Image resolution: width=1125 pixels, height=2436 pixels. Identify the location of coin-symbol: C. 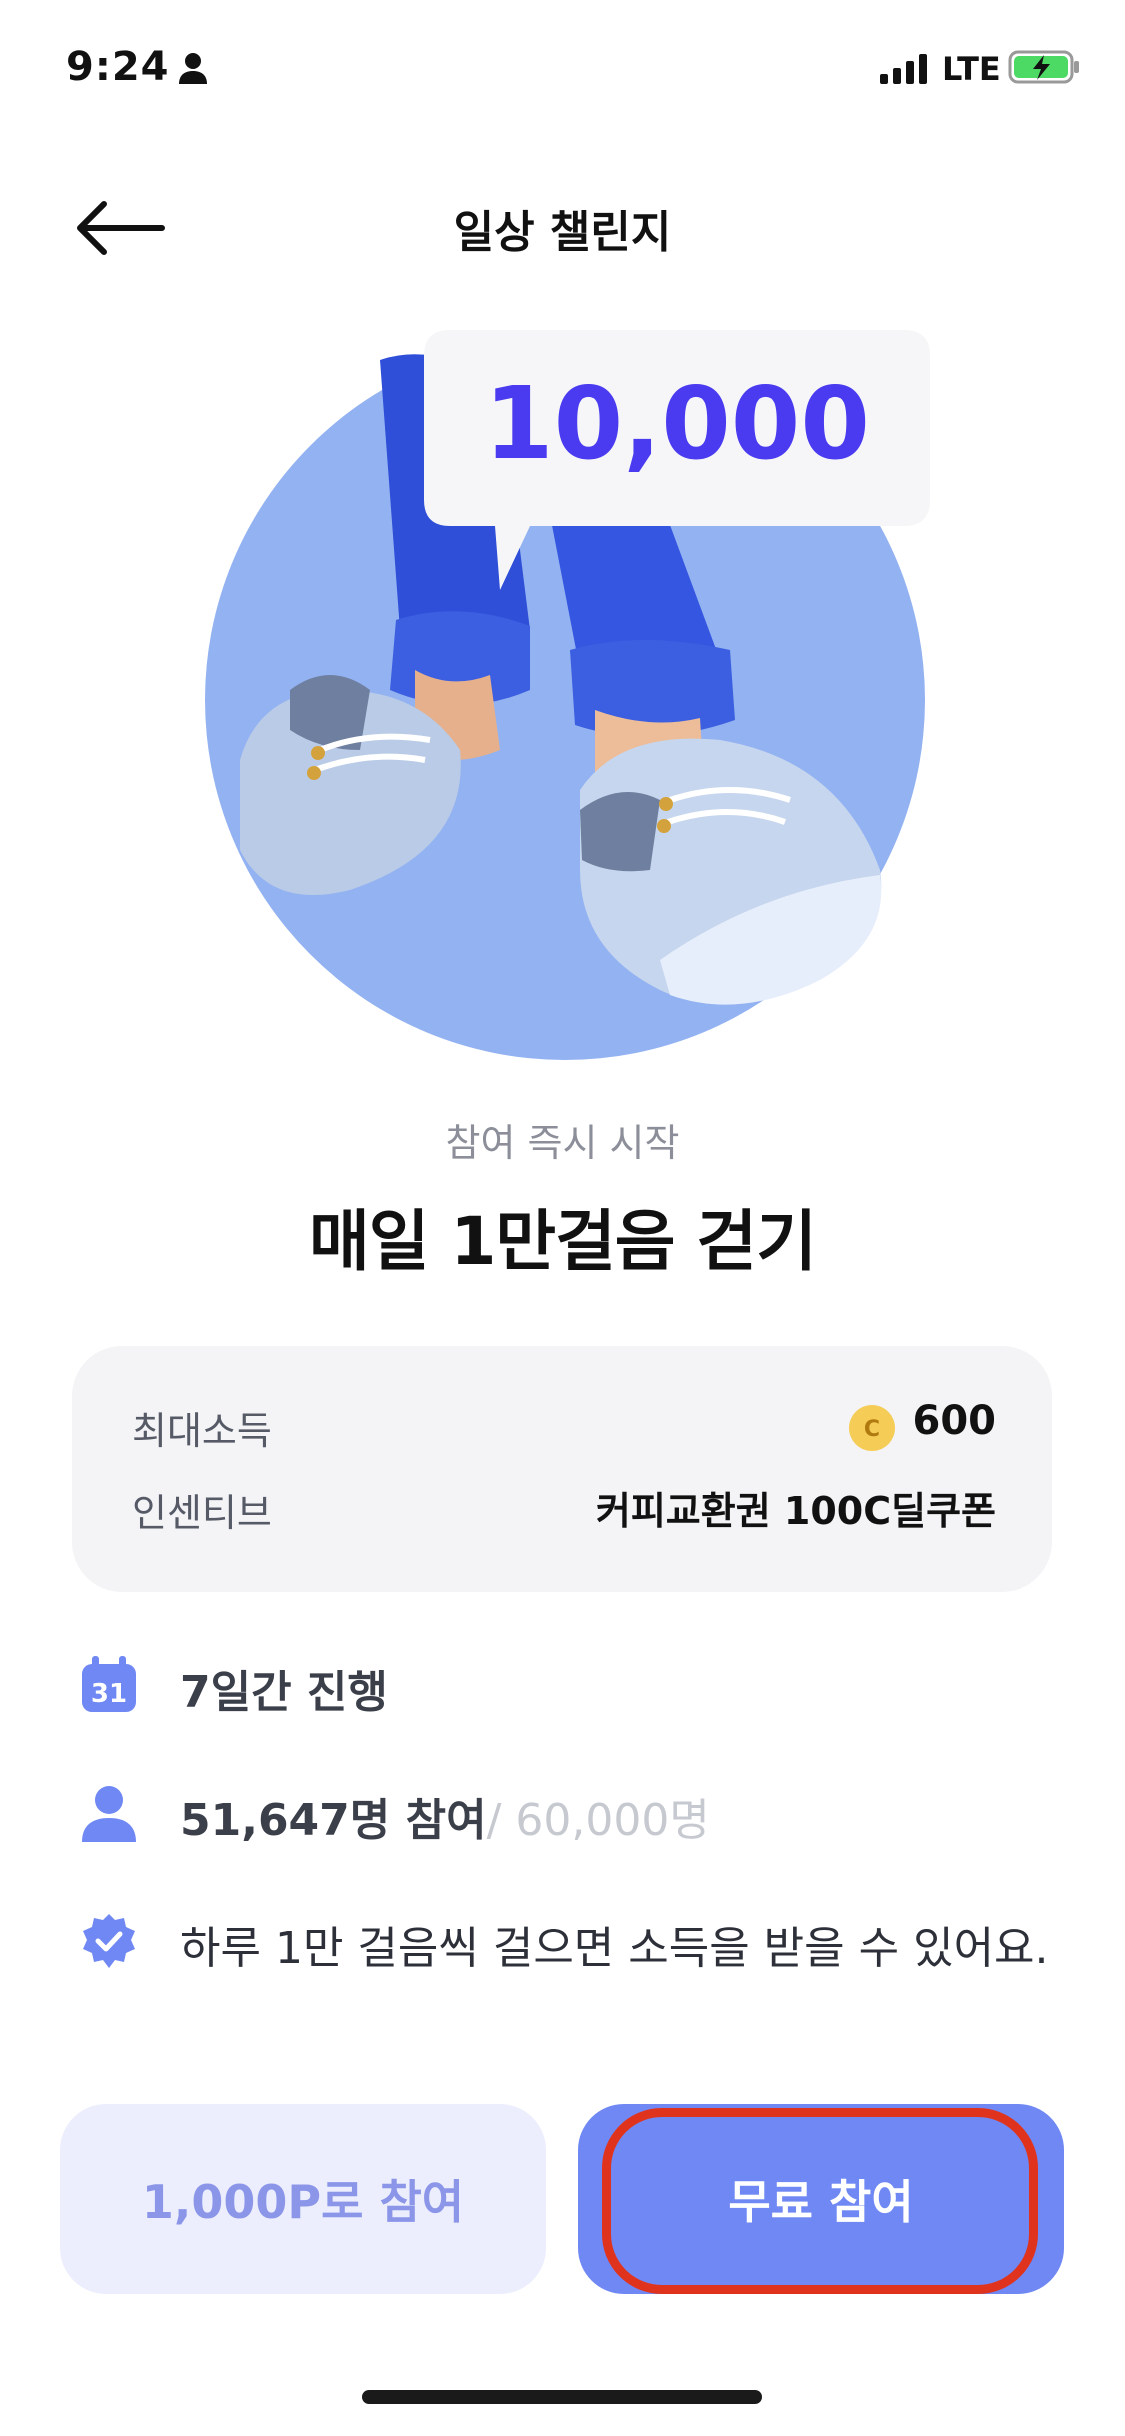
(872, 1429).